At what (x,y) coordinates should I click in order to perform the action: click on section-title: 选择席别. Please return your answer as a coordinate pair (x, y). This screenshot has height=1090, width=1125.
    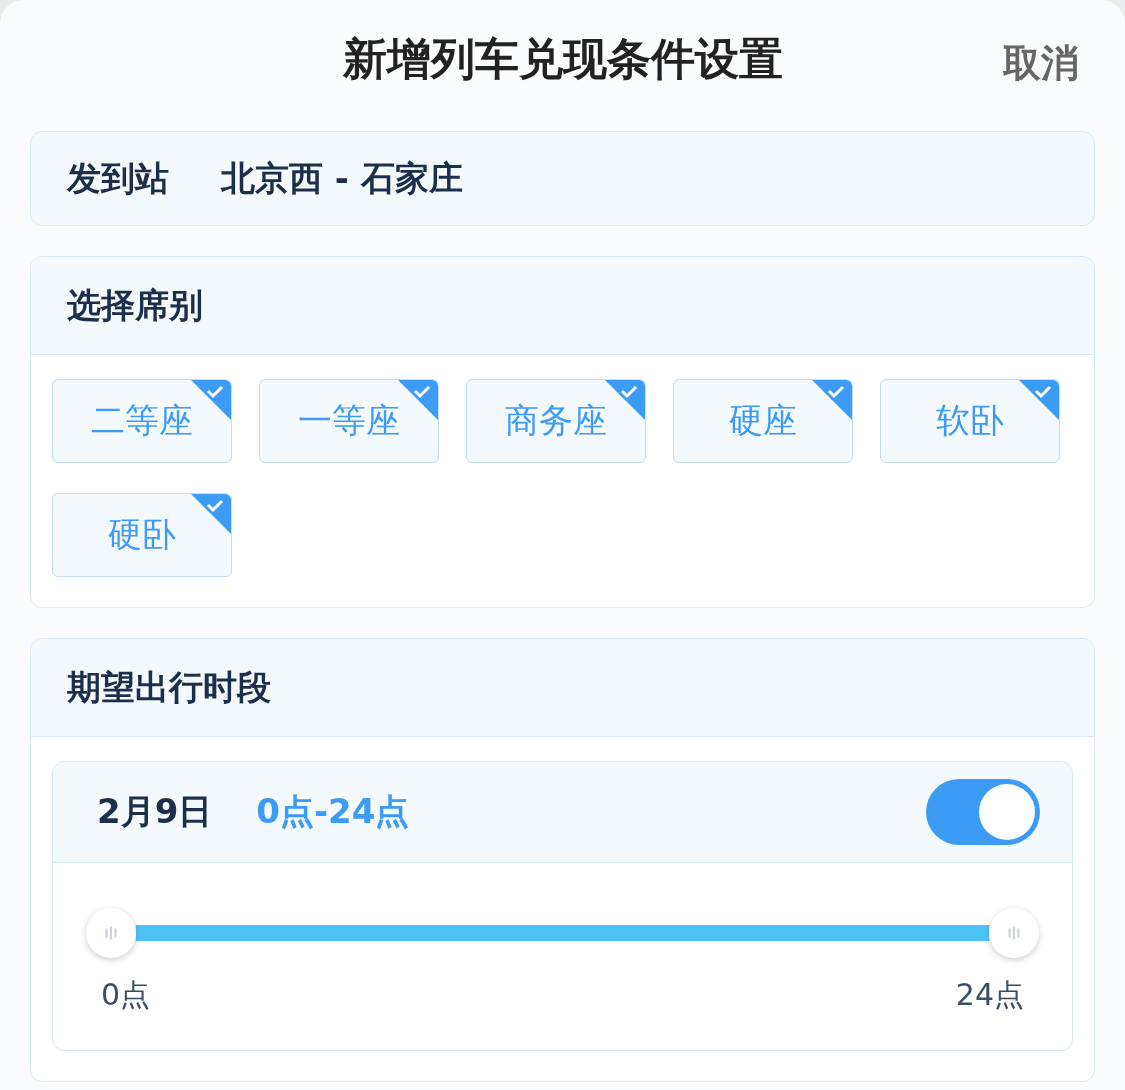
    Looking at the image, I should click on (135, 305).